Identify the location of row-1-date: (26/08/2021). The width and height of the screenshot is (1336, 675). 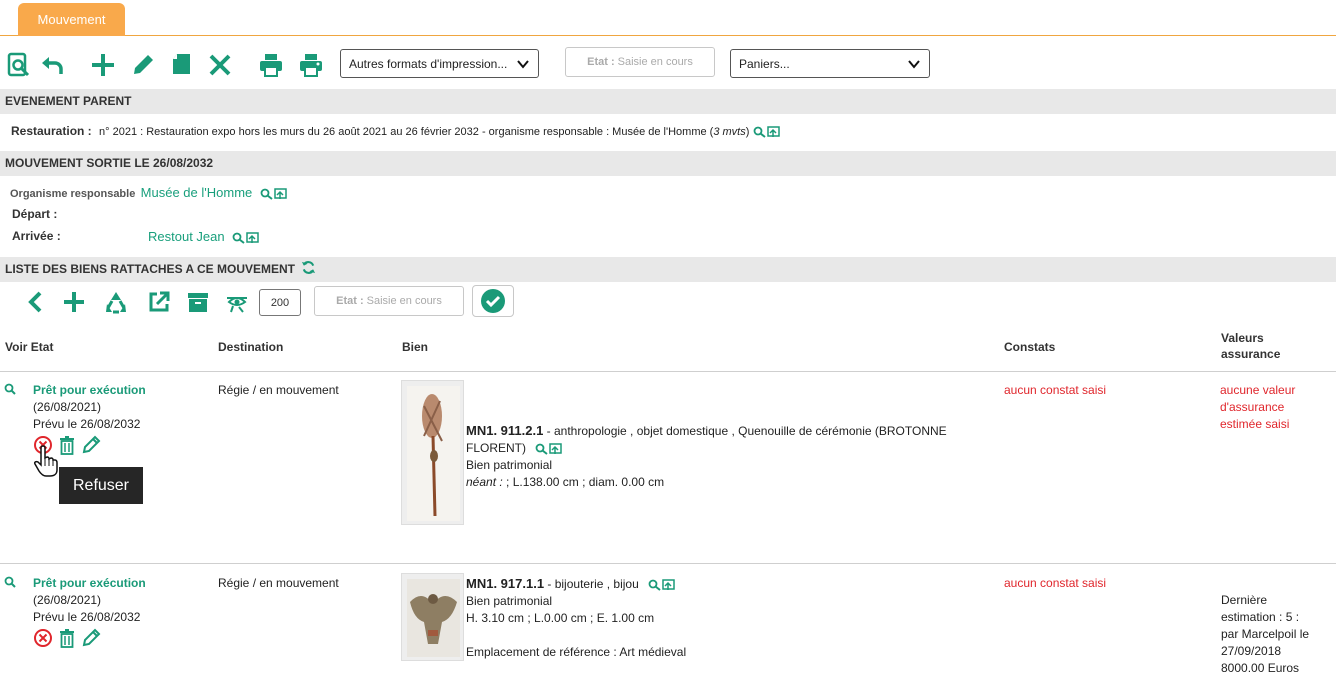
(67, 407).